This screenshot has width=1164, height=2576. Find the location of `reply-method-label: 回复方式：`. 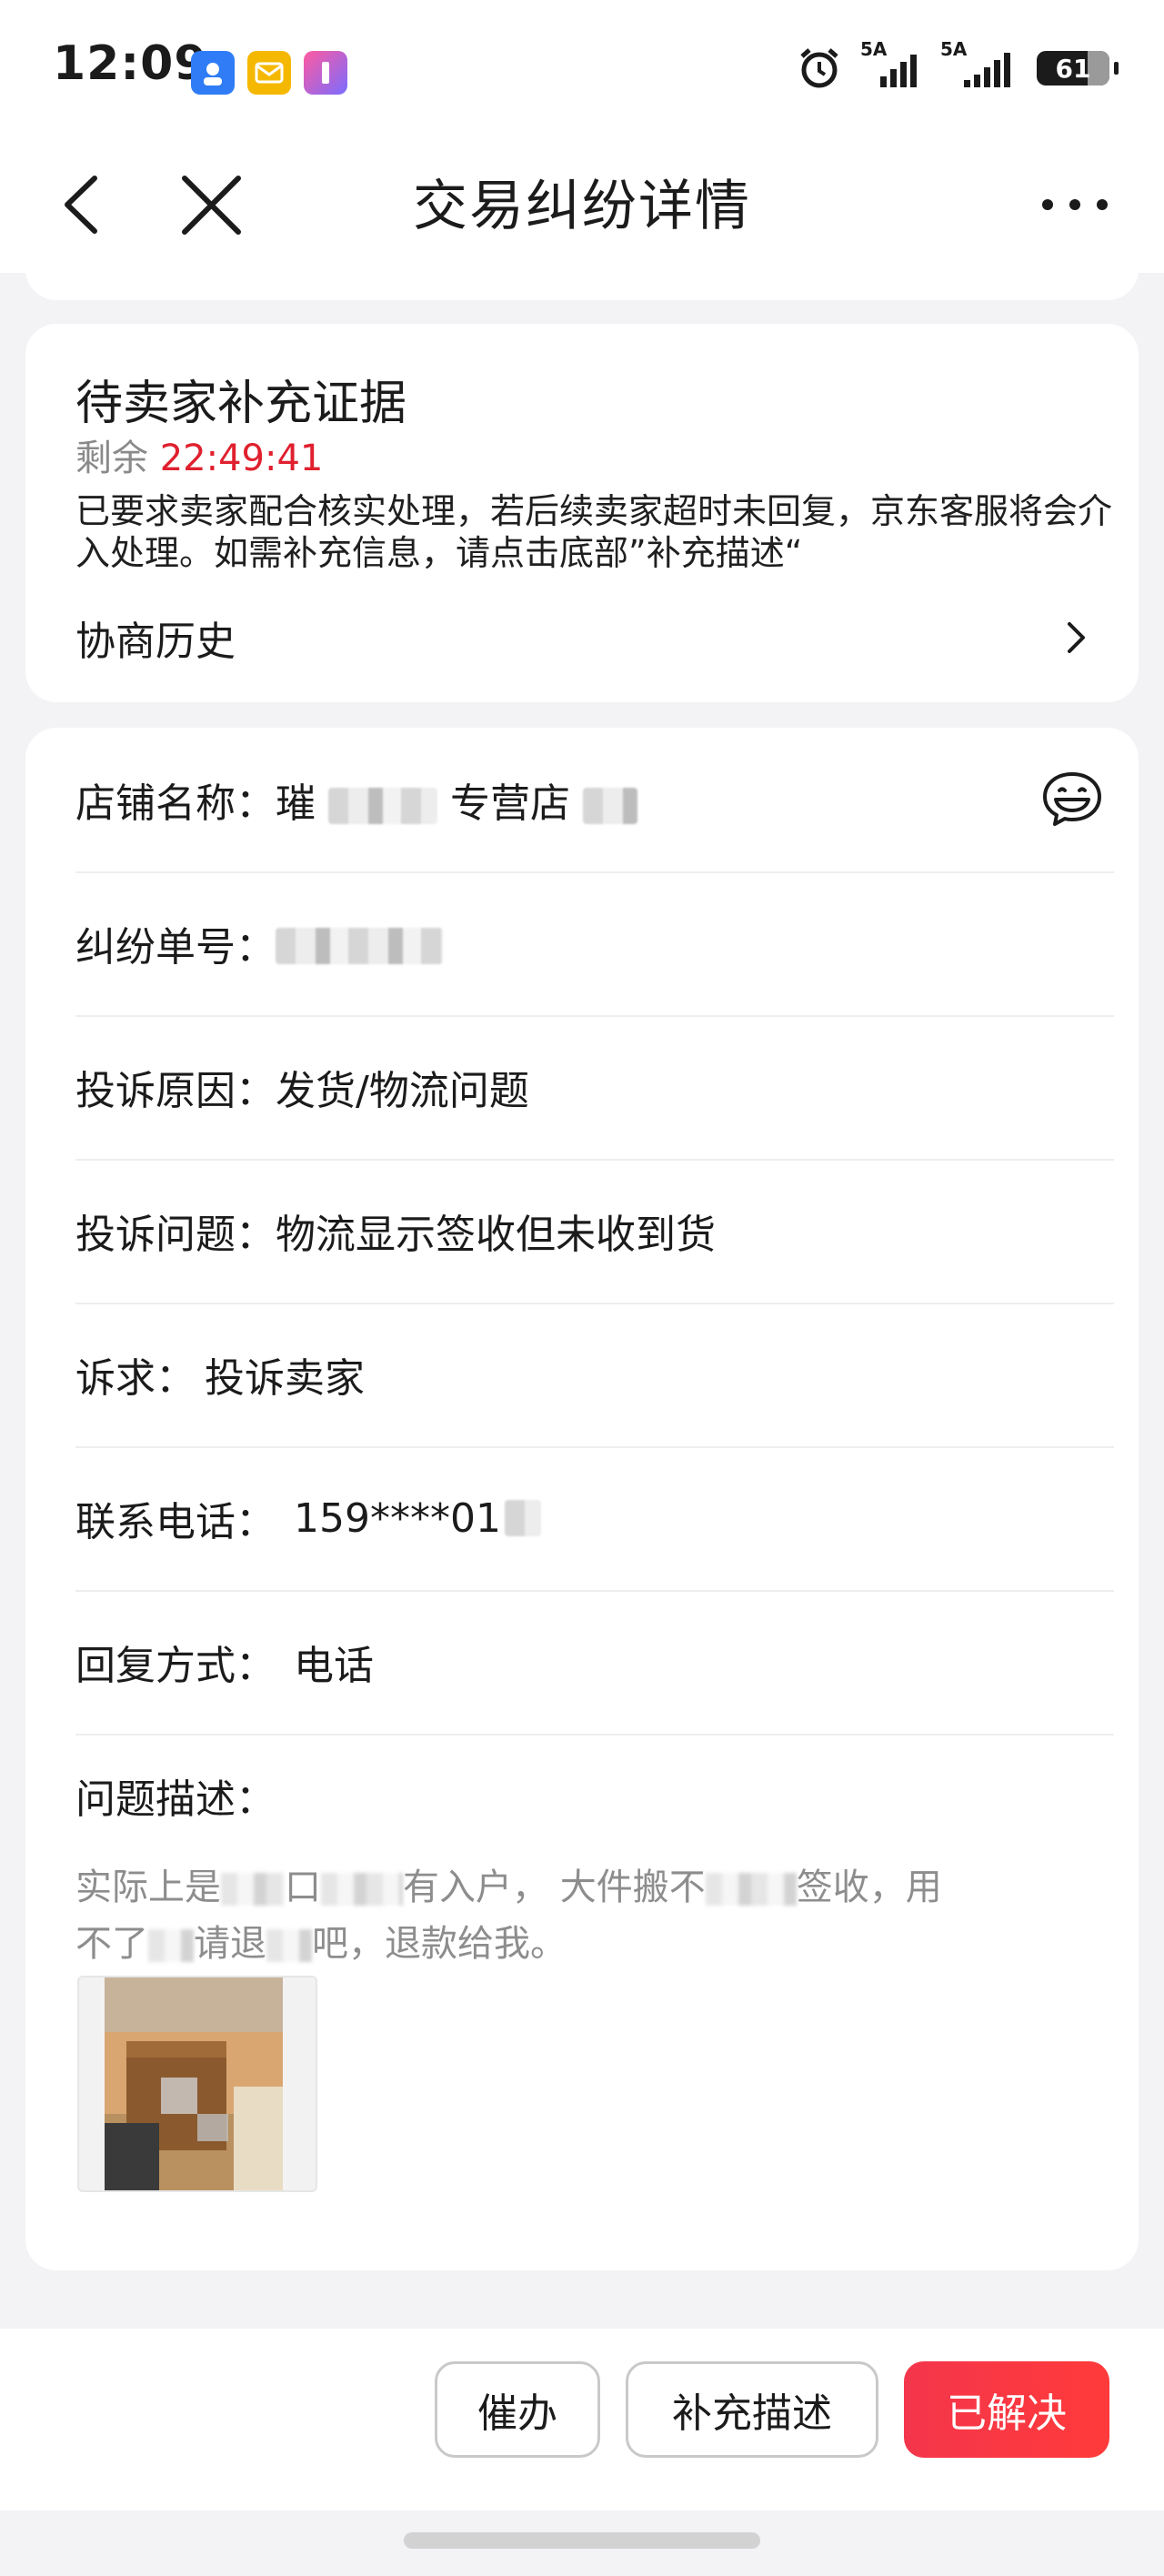

reply-method-label: 回复方式： is located at coordinates (176, 1666).